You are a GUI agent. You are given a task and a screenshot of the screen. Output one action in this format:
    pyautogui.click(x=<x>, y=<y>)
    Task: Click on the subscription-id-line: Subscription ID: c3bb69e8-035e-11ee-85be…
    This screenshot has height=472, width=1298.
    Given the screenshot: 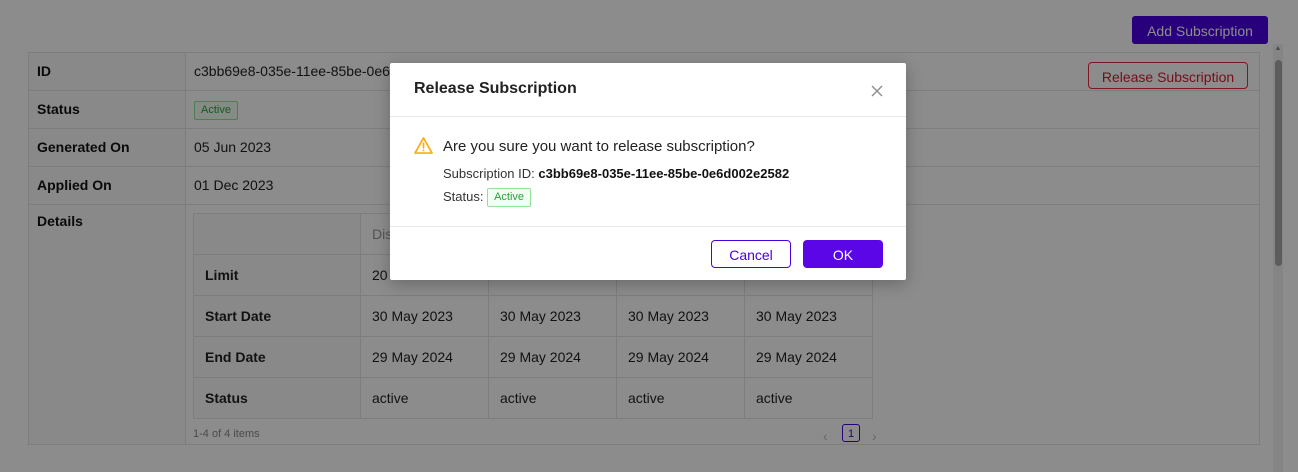 What is the action you would take?
    pyautogui.click(x=616, y=173)
    